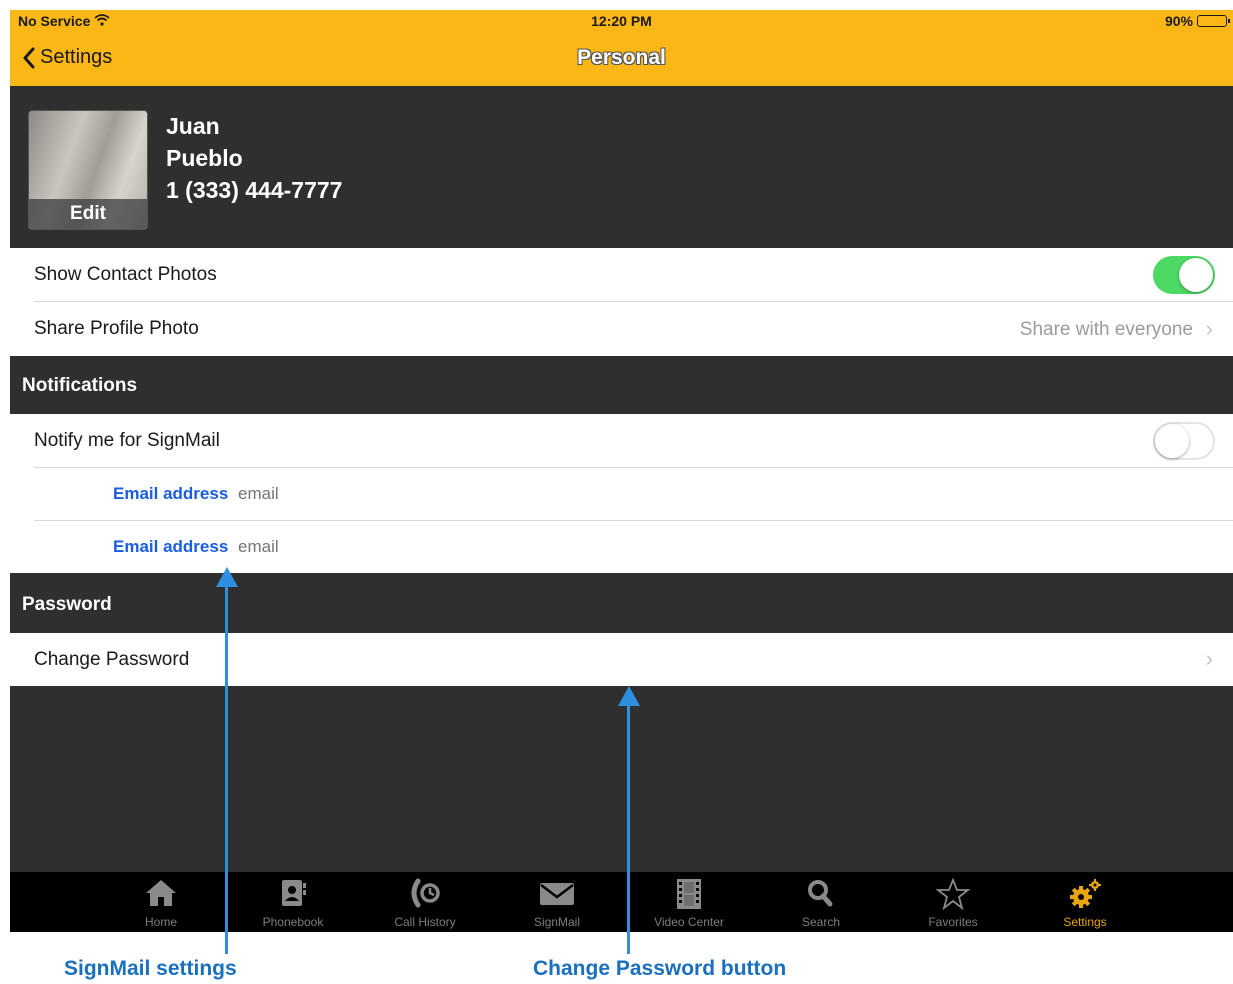 The width and height of the screenshot is (1233, 984). What do you see at coordinates (88, 170) in the screenshot?
I see `profile-photo: Edit` at bounding box center [88, 170].